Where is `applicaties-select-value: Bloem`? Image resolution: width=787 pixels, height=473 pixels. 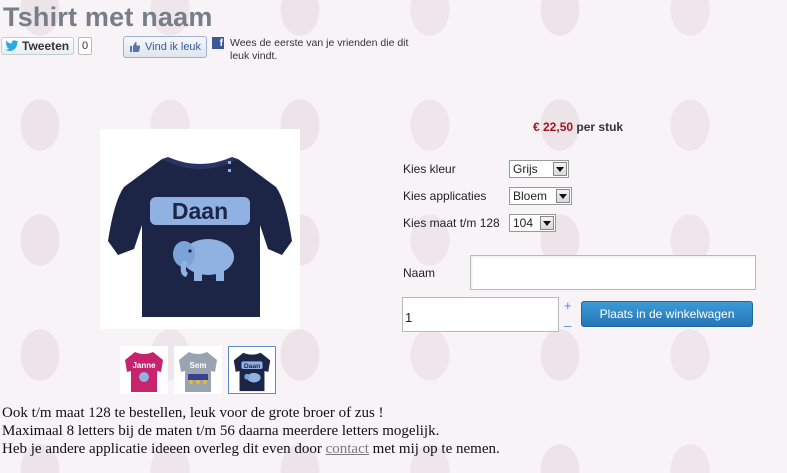
applicaties-select-value: Bloem is located at coordinates (530, 196).